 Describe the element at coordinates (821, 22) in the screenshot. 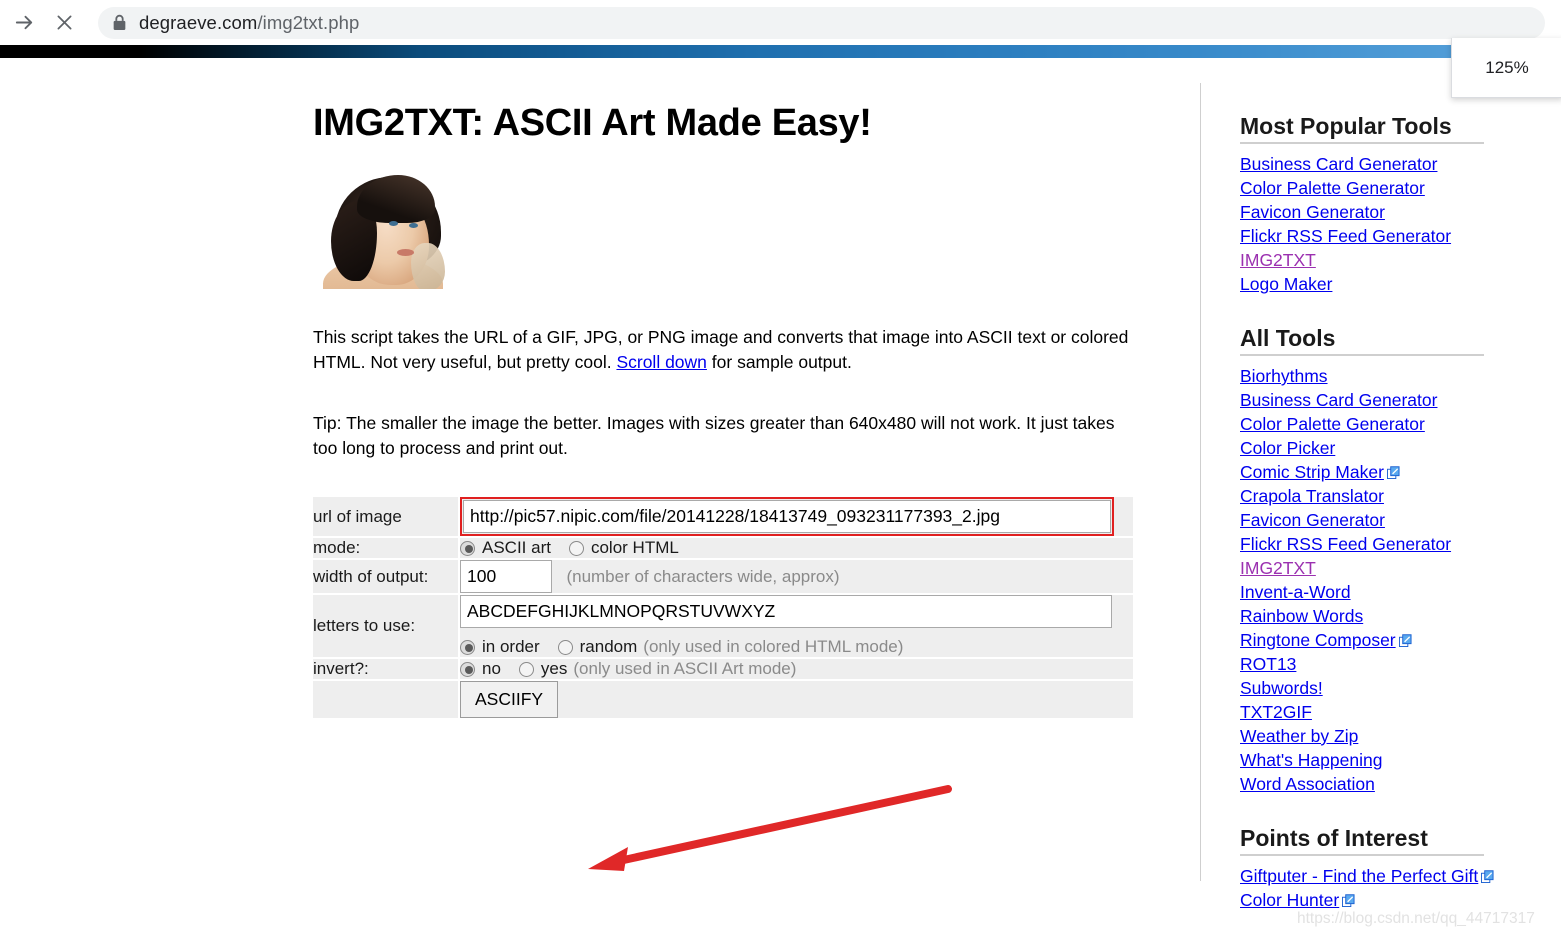

I see `address-bar: degraeve.com/img2txt.php` at that location.